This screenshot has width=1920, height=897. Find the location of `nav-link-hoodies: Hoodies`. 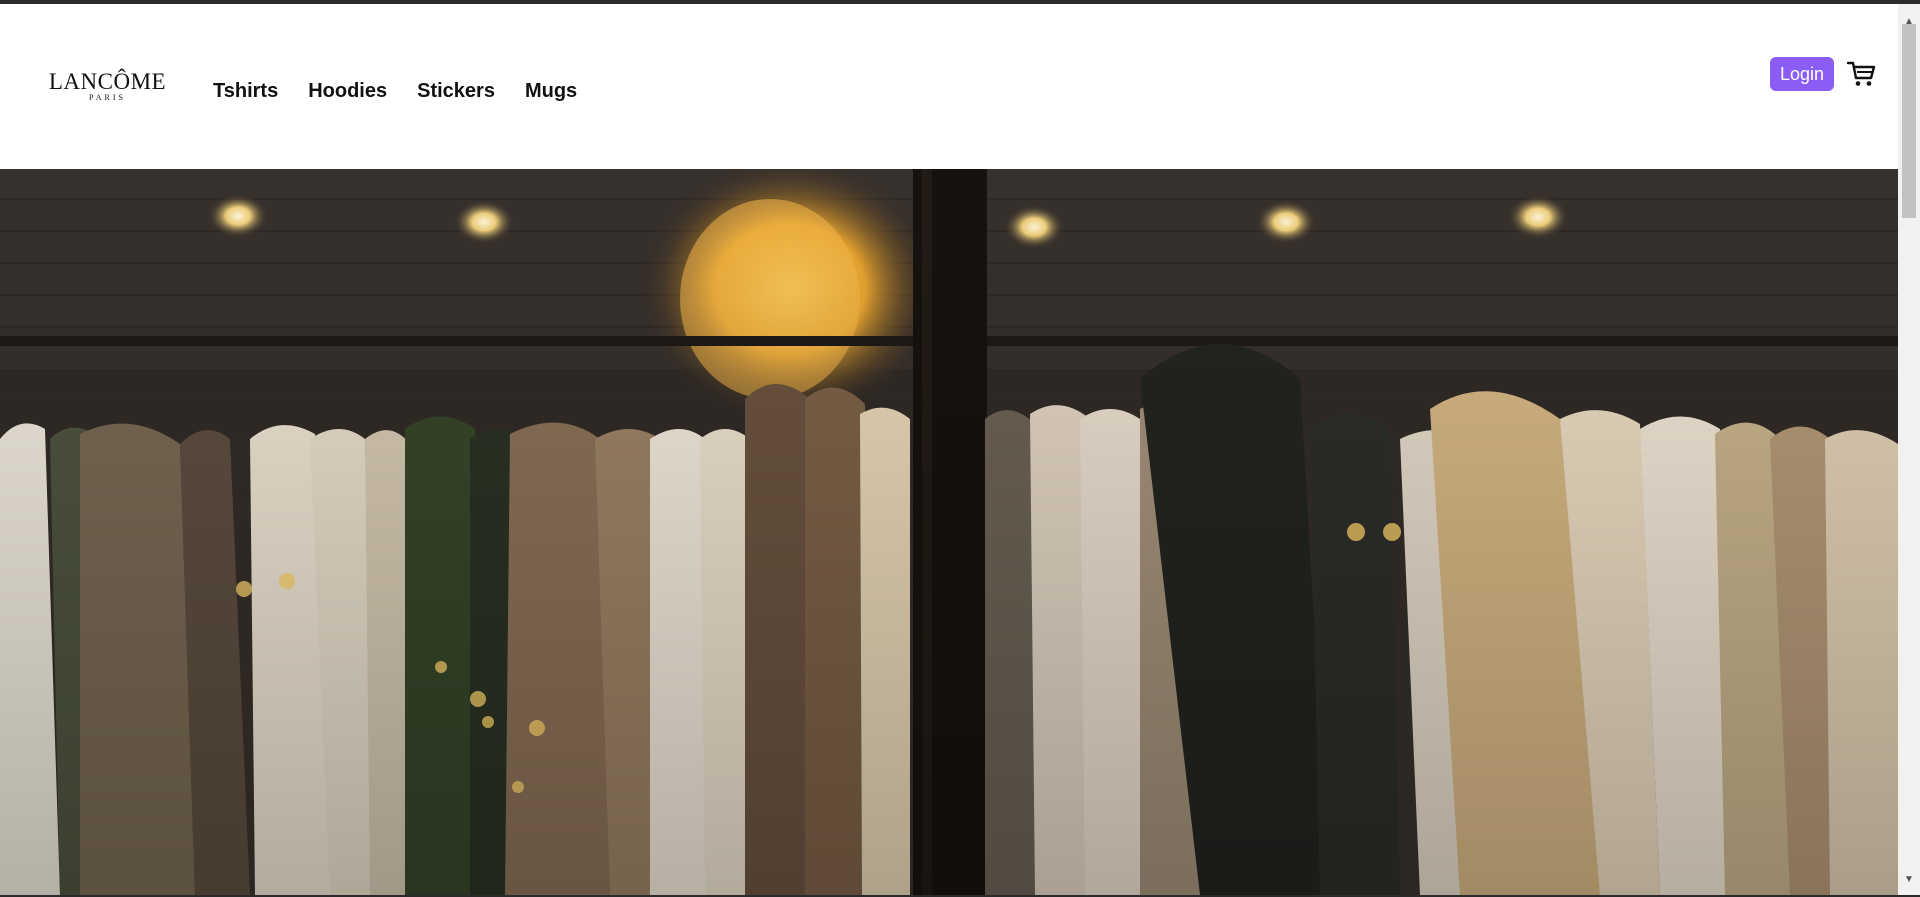

nav-link-hoodies: Hoodies is located at coordinates (347, 91).